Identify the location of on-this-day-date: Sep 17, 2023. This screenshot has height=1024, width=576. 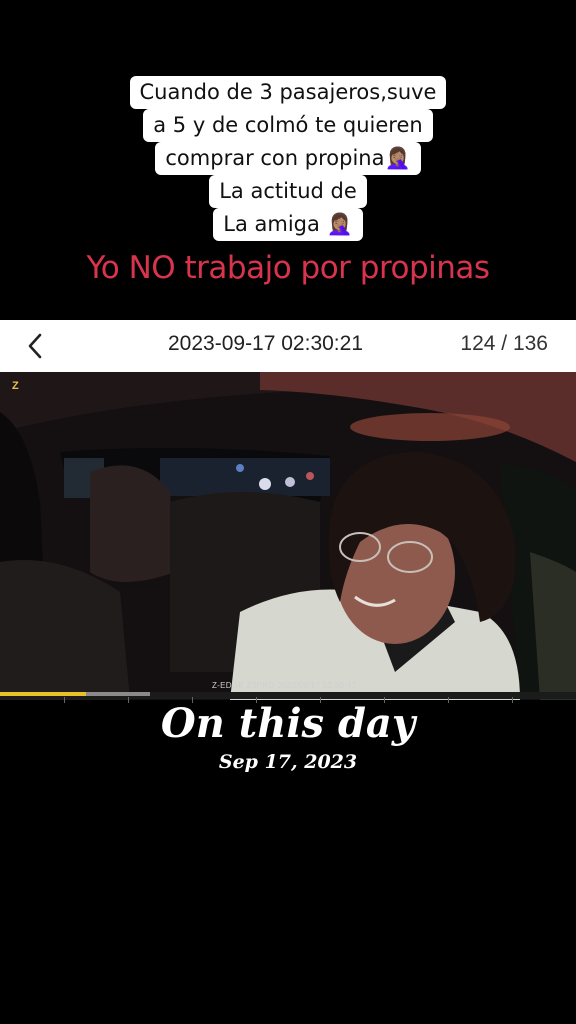
(288, 762).